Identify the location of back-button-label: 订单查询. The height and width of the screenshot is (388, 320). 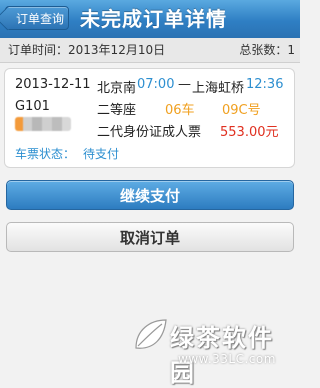
(39, 19).